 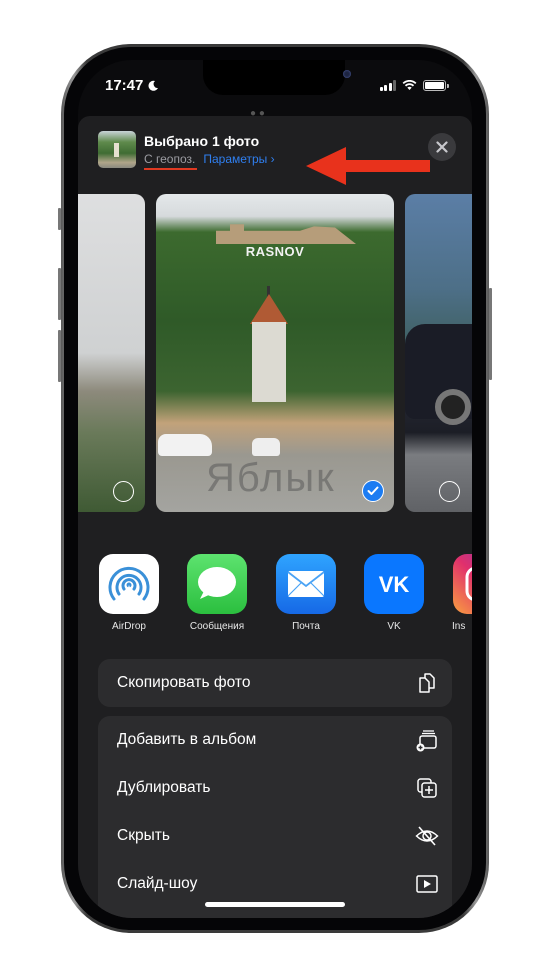 I want to click on slideshow-play-icon, so click(x=427, y=884).